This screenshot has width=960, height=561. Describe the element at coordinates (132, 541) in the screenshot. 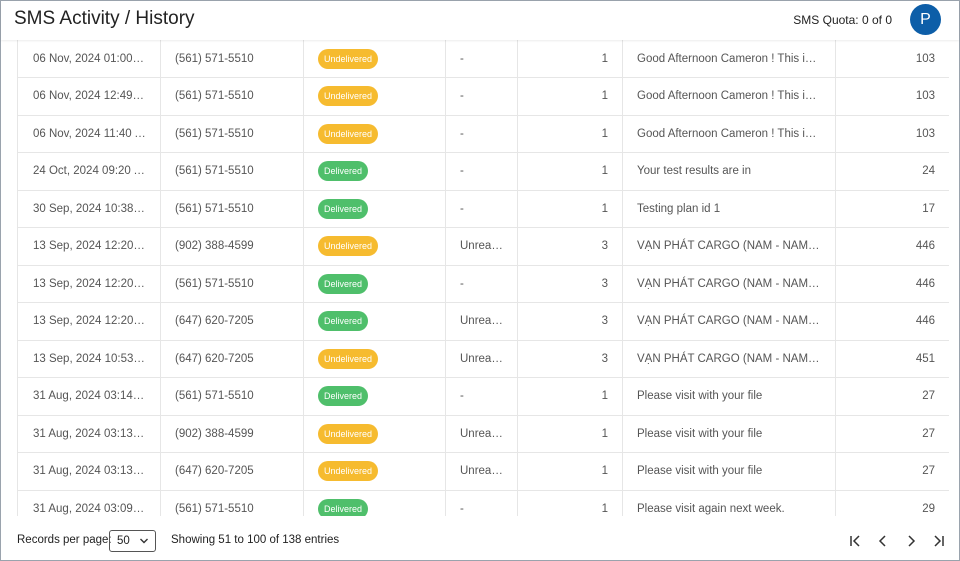

I see `records-per-page-select: 50` at that location.